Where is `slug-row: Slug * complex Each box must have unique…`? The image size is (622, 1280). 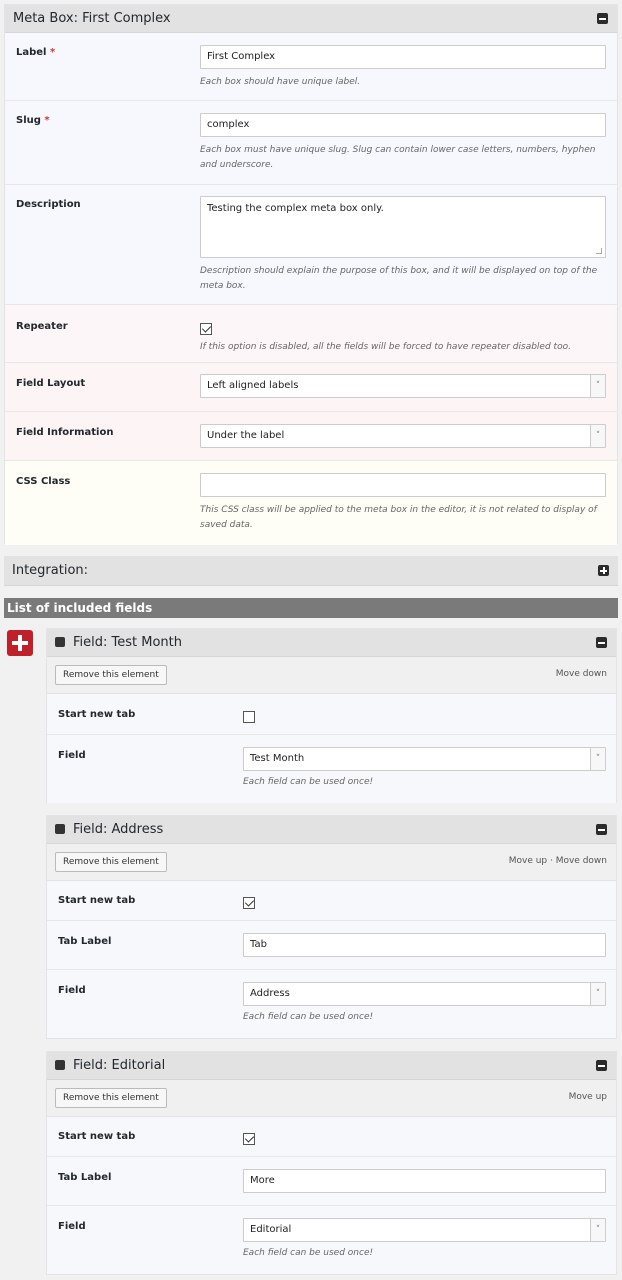 slug-row: Slug * complex Each box must have unique… is located at coordinates (311, 143).